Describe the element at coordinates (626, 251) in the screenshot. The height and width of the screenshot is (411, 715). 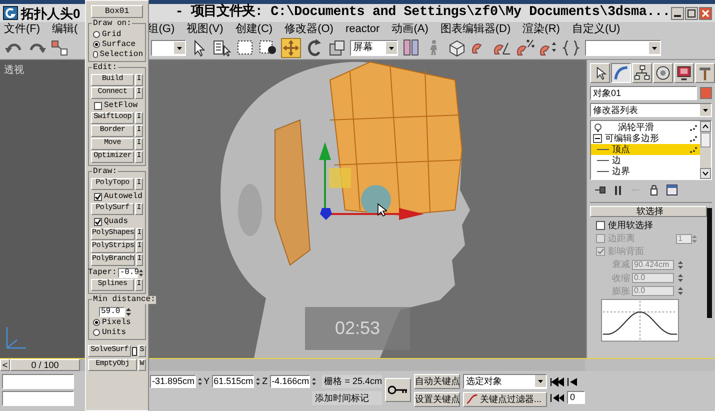
I see `checkbox-label: 影响背面` at that location.